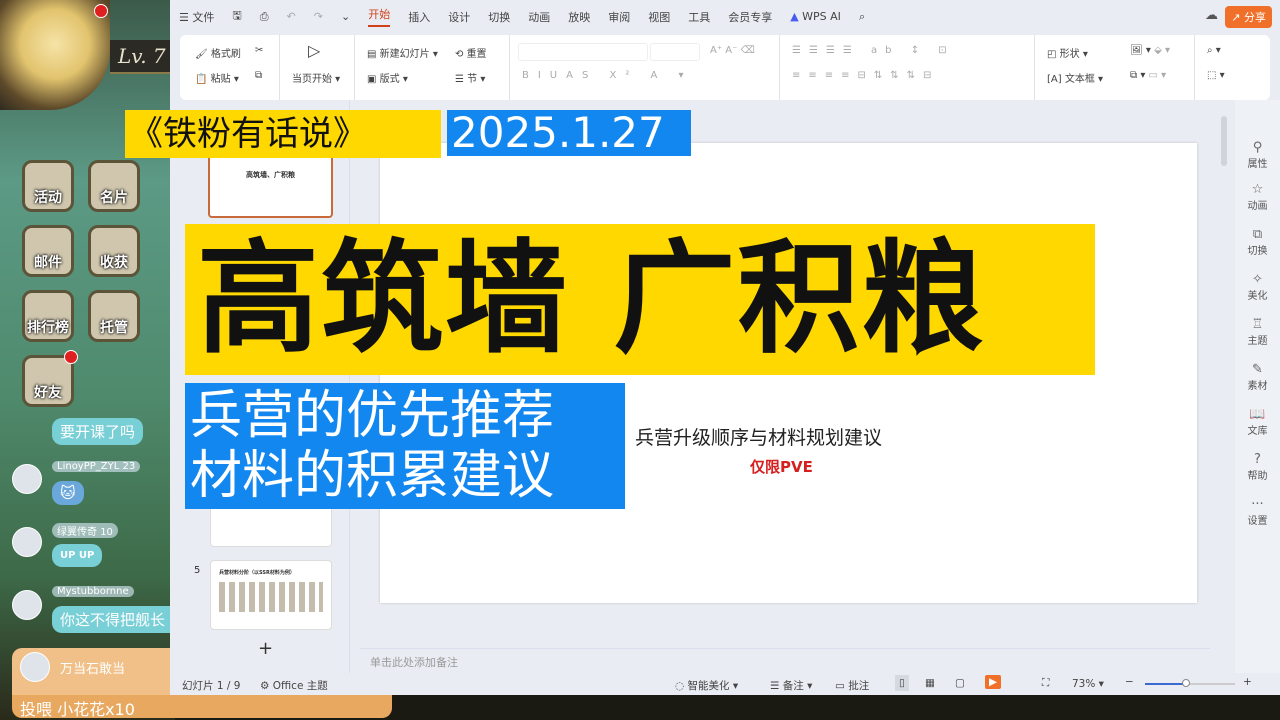 This screenshot has width=1280, height=720. I want to click on game-button-mail: 邮件, so click(48, 251).